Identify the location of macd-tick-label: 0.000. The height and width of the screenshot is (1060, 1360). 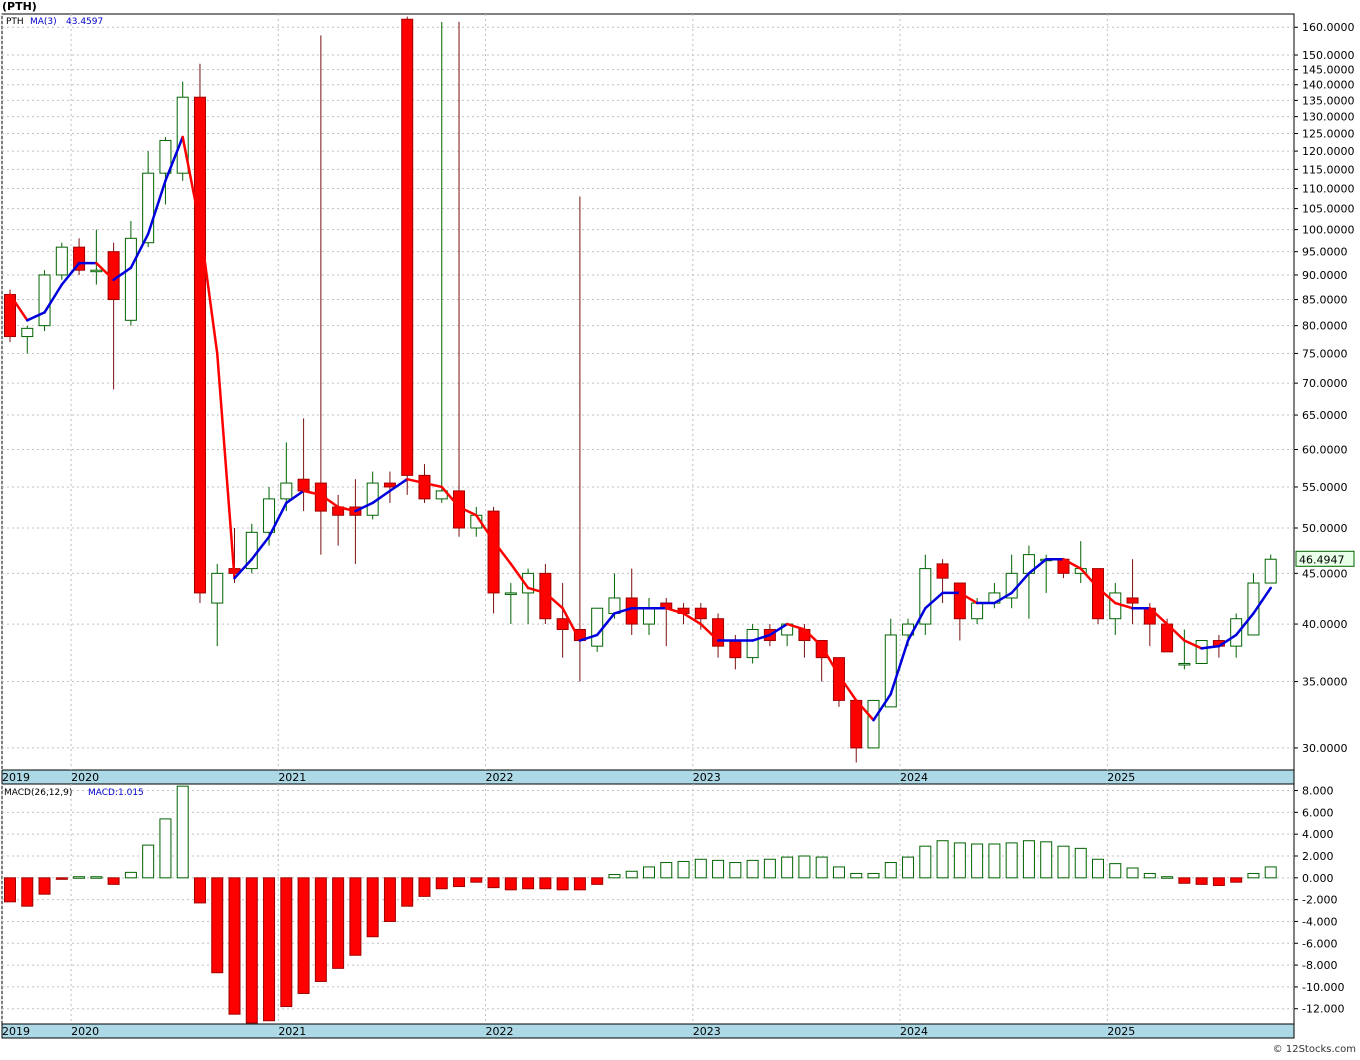
(1318, 878).